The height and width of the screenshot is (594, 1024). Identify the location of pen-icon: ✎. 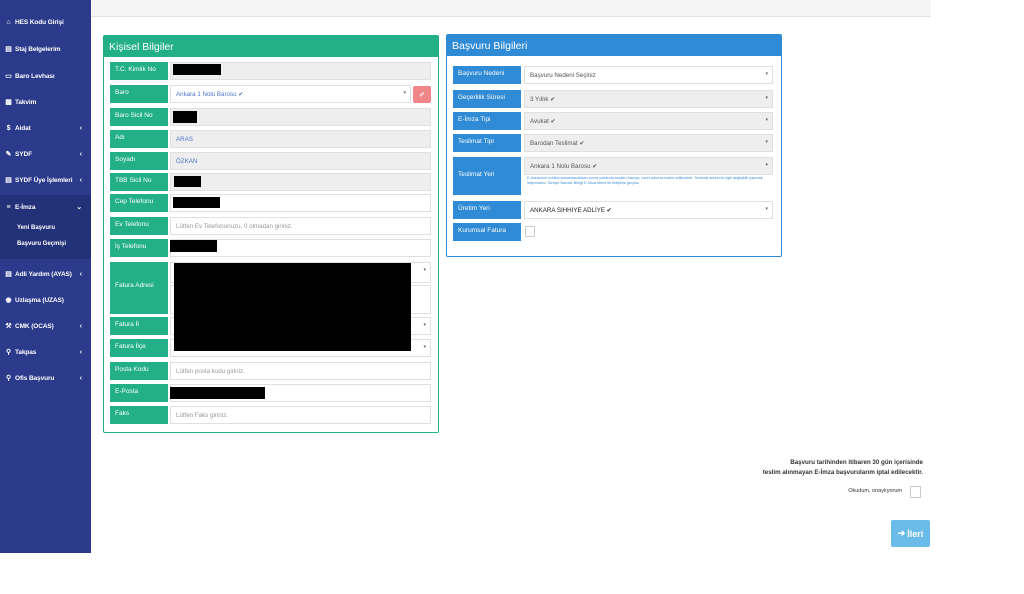
(8, 154).